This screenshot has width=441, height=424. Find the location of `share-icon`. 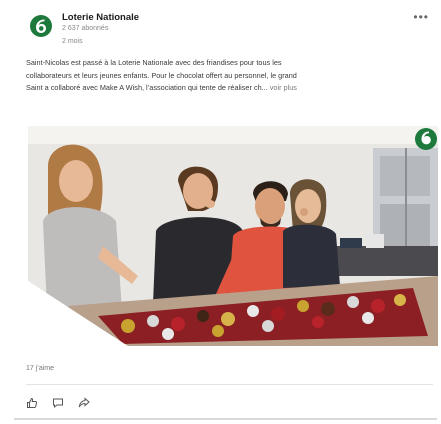

share-icon is located at coordinates (84, 403).